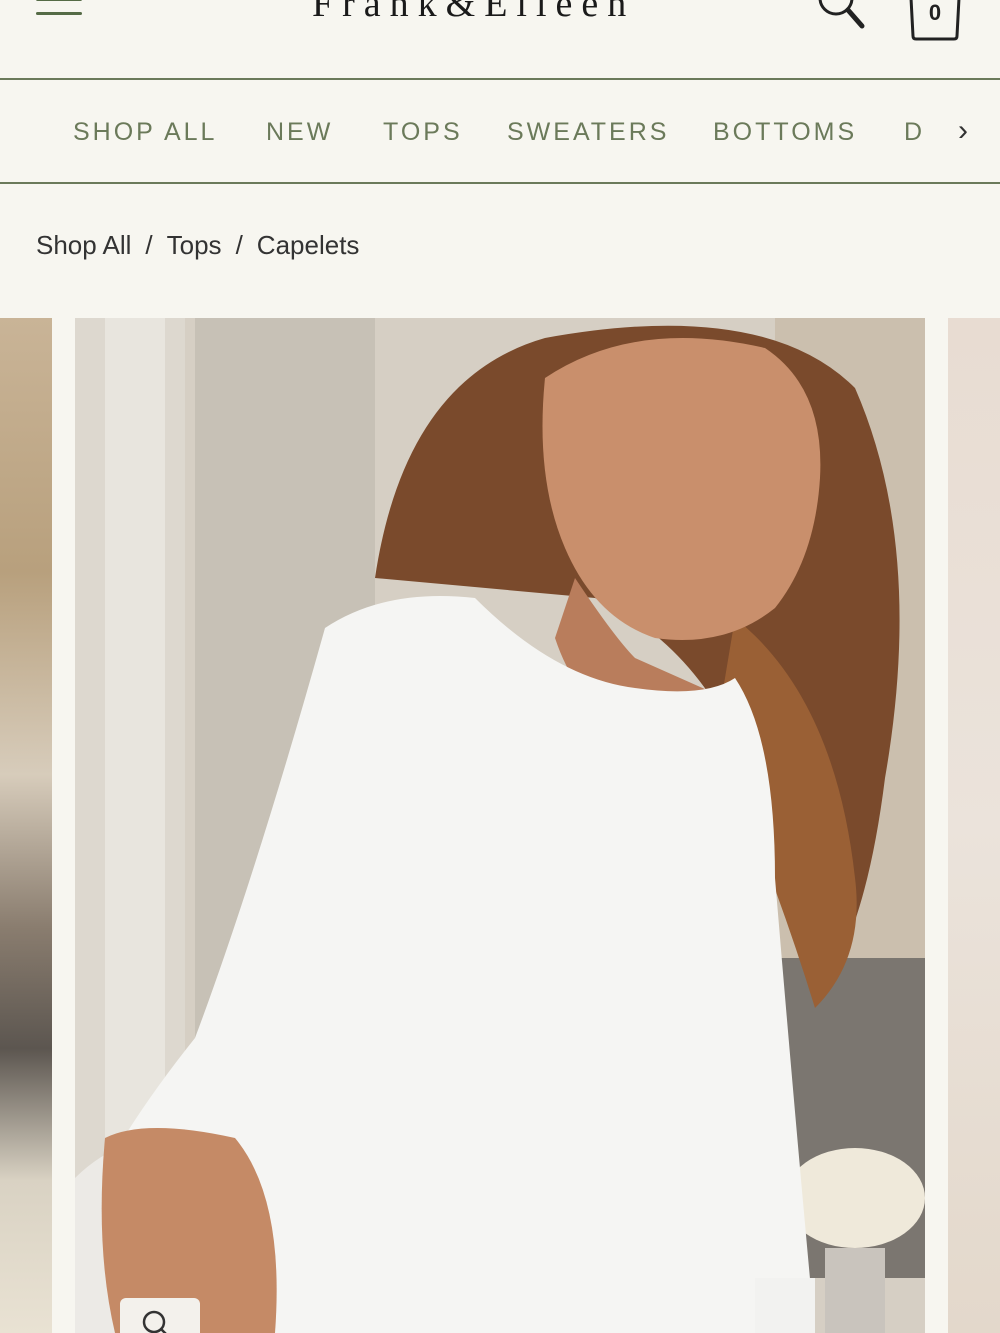  Describe the element at coordinates (588, 132) in the screenshot. I see `nav-item-sweaters: SWEATERS` at that location.